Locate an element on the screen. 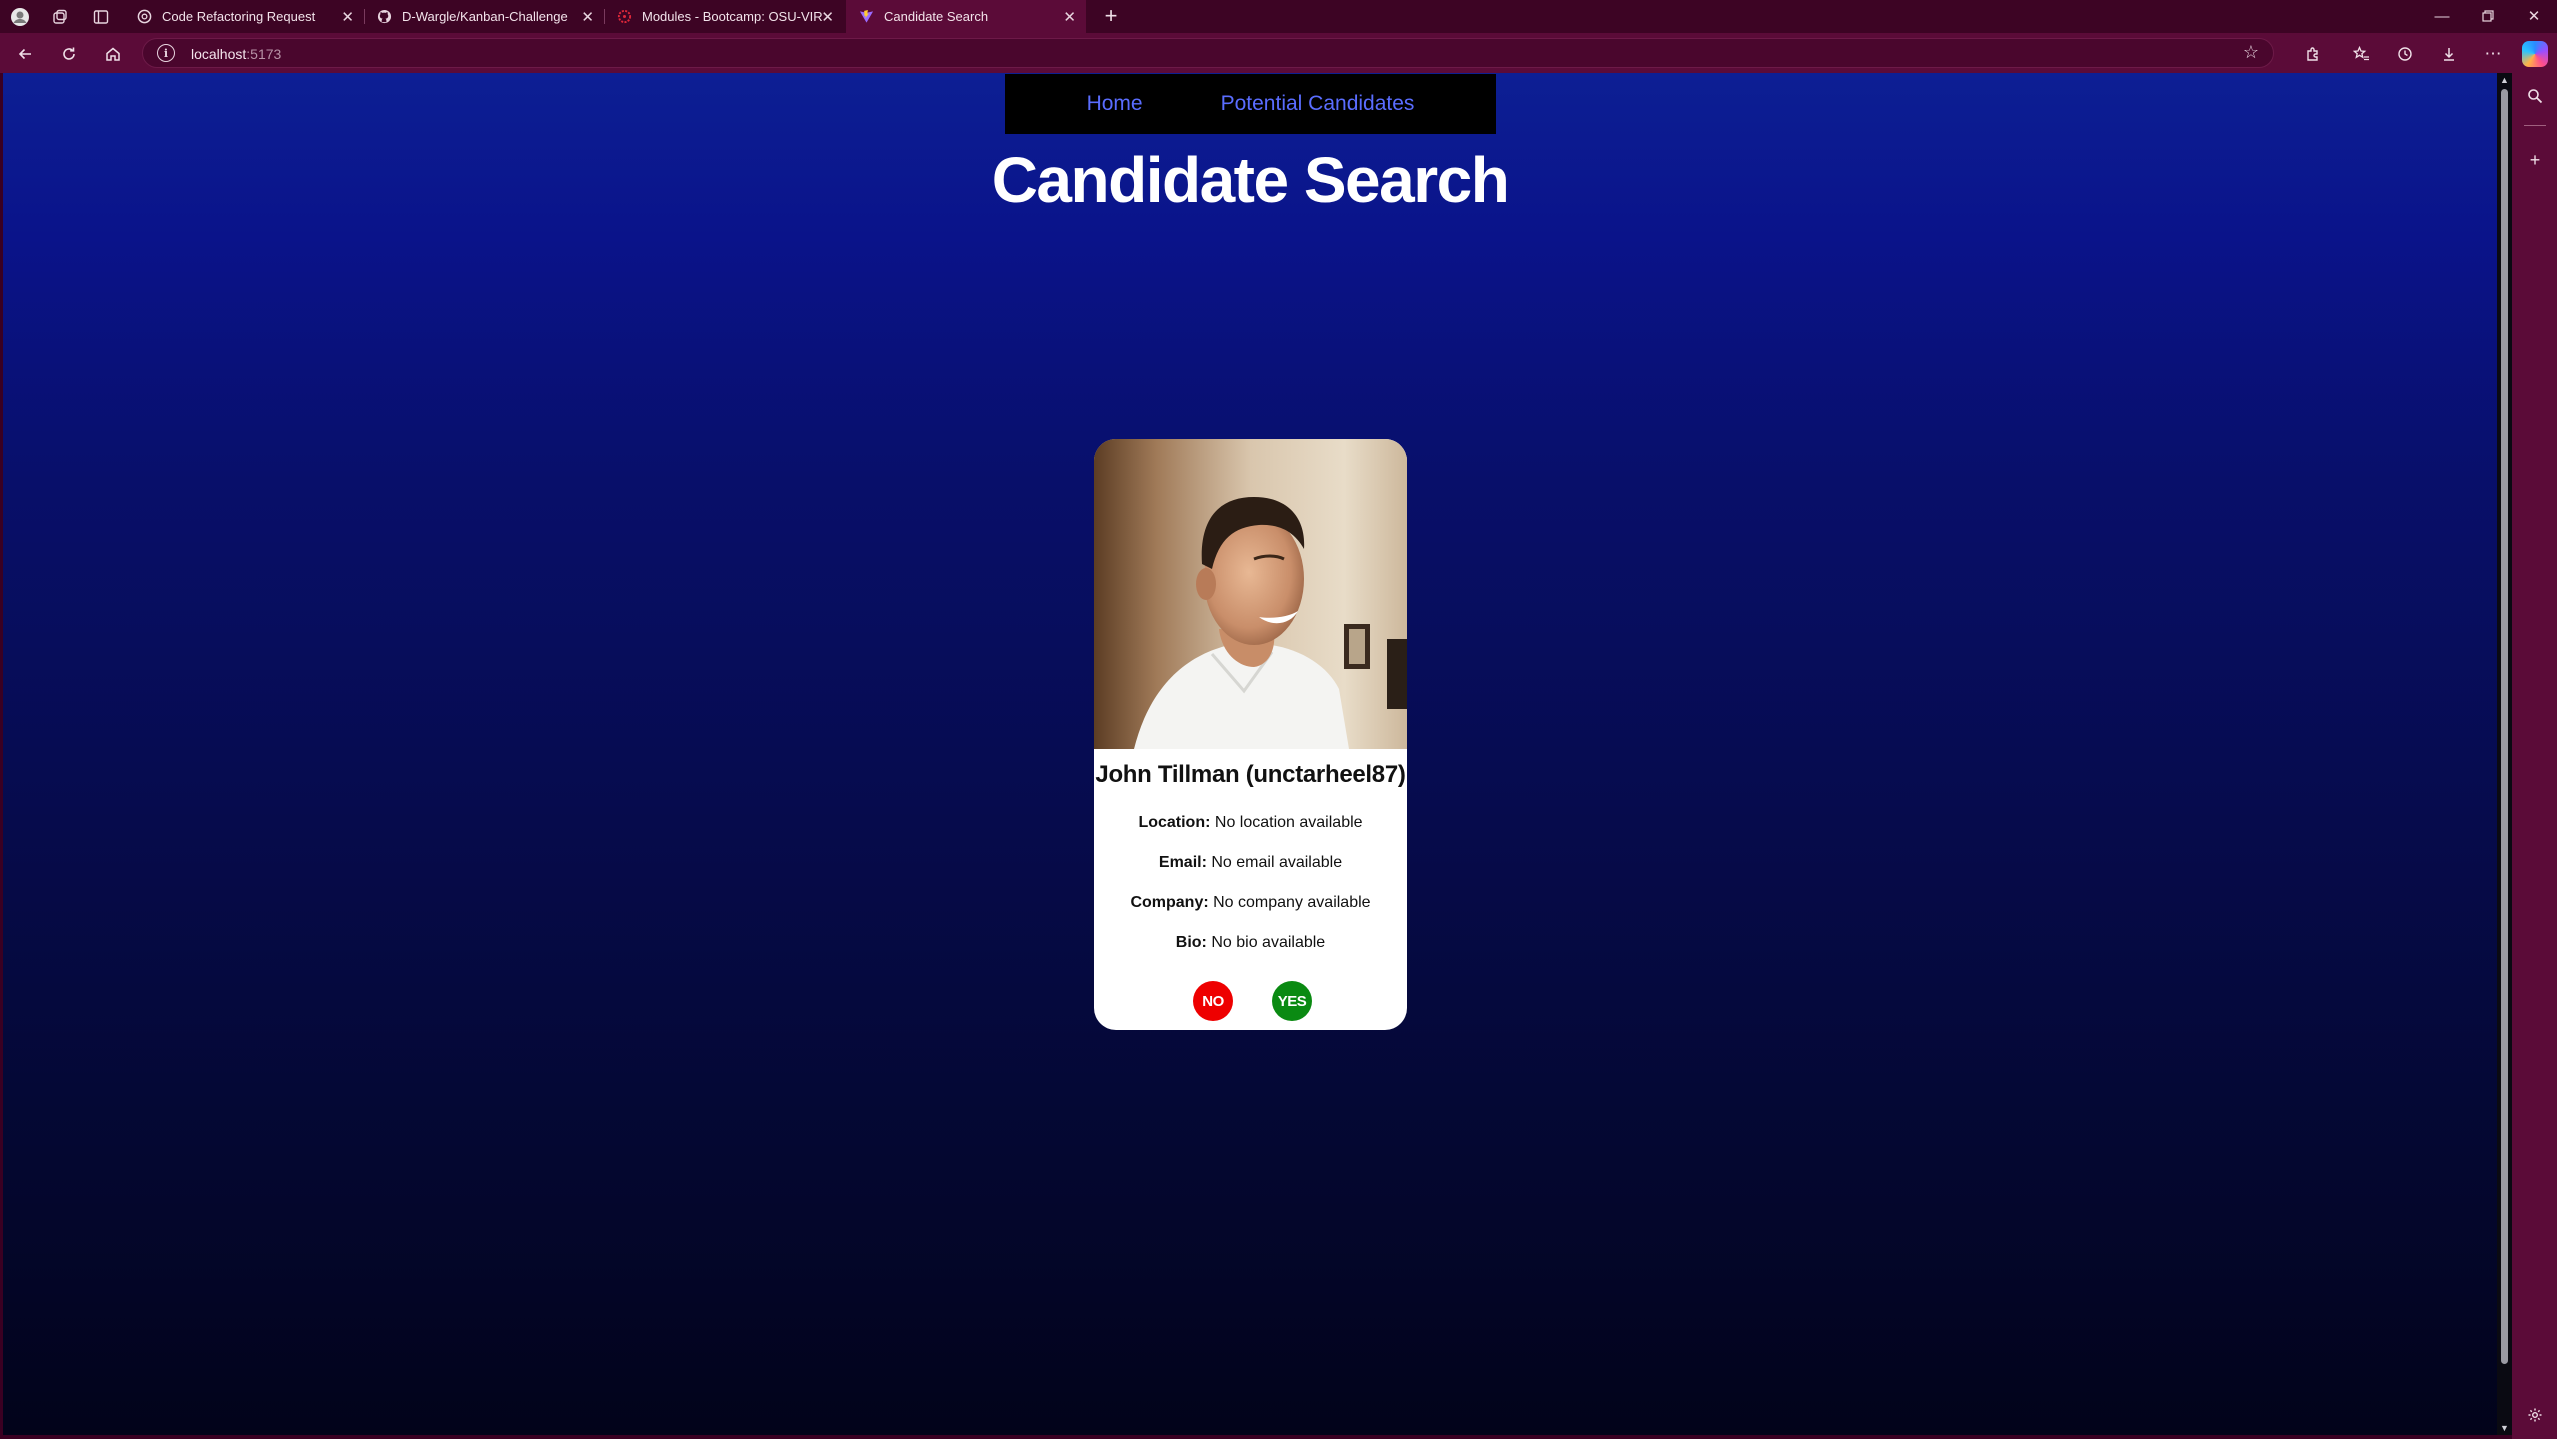 The height and width of the screenshot is (1439, 2557). search-icon is located at coordinates (2535, 96).